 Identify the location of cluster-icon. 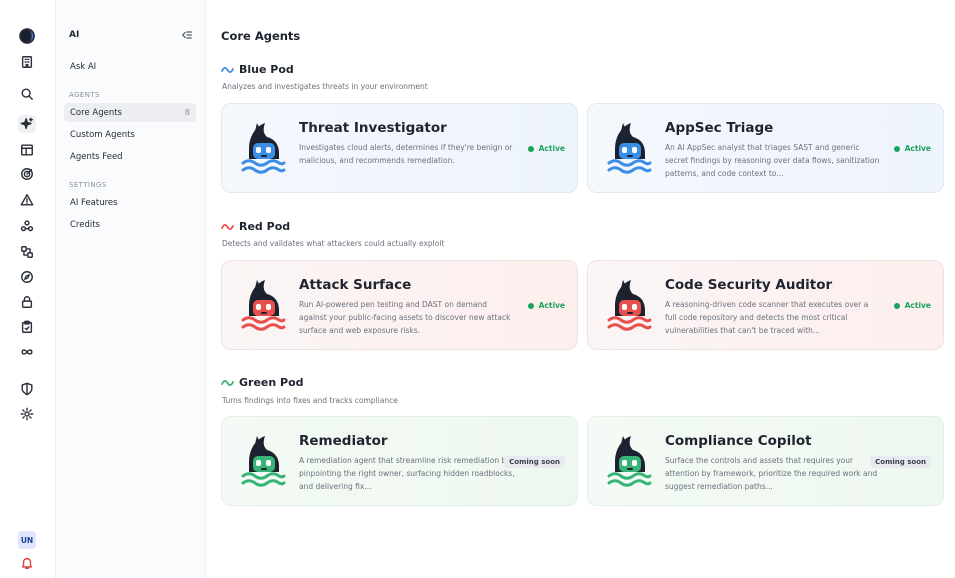
(27, 226).